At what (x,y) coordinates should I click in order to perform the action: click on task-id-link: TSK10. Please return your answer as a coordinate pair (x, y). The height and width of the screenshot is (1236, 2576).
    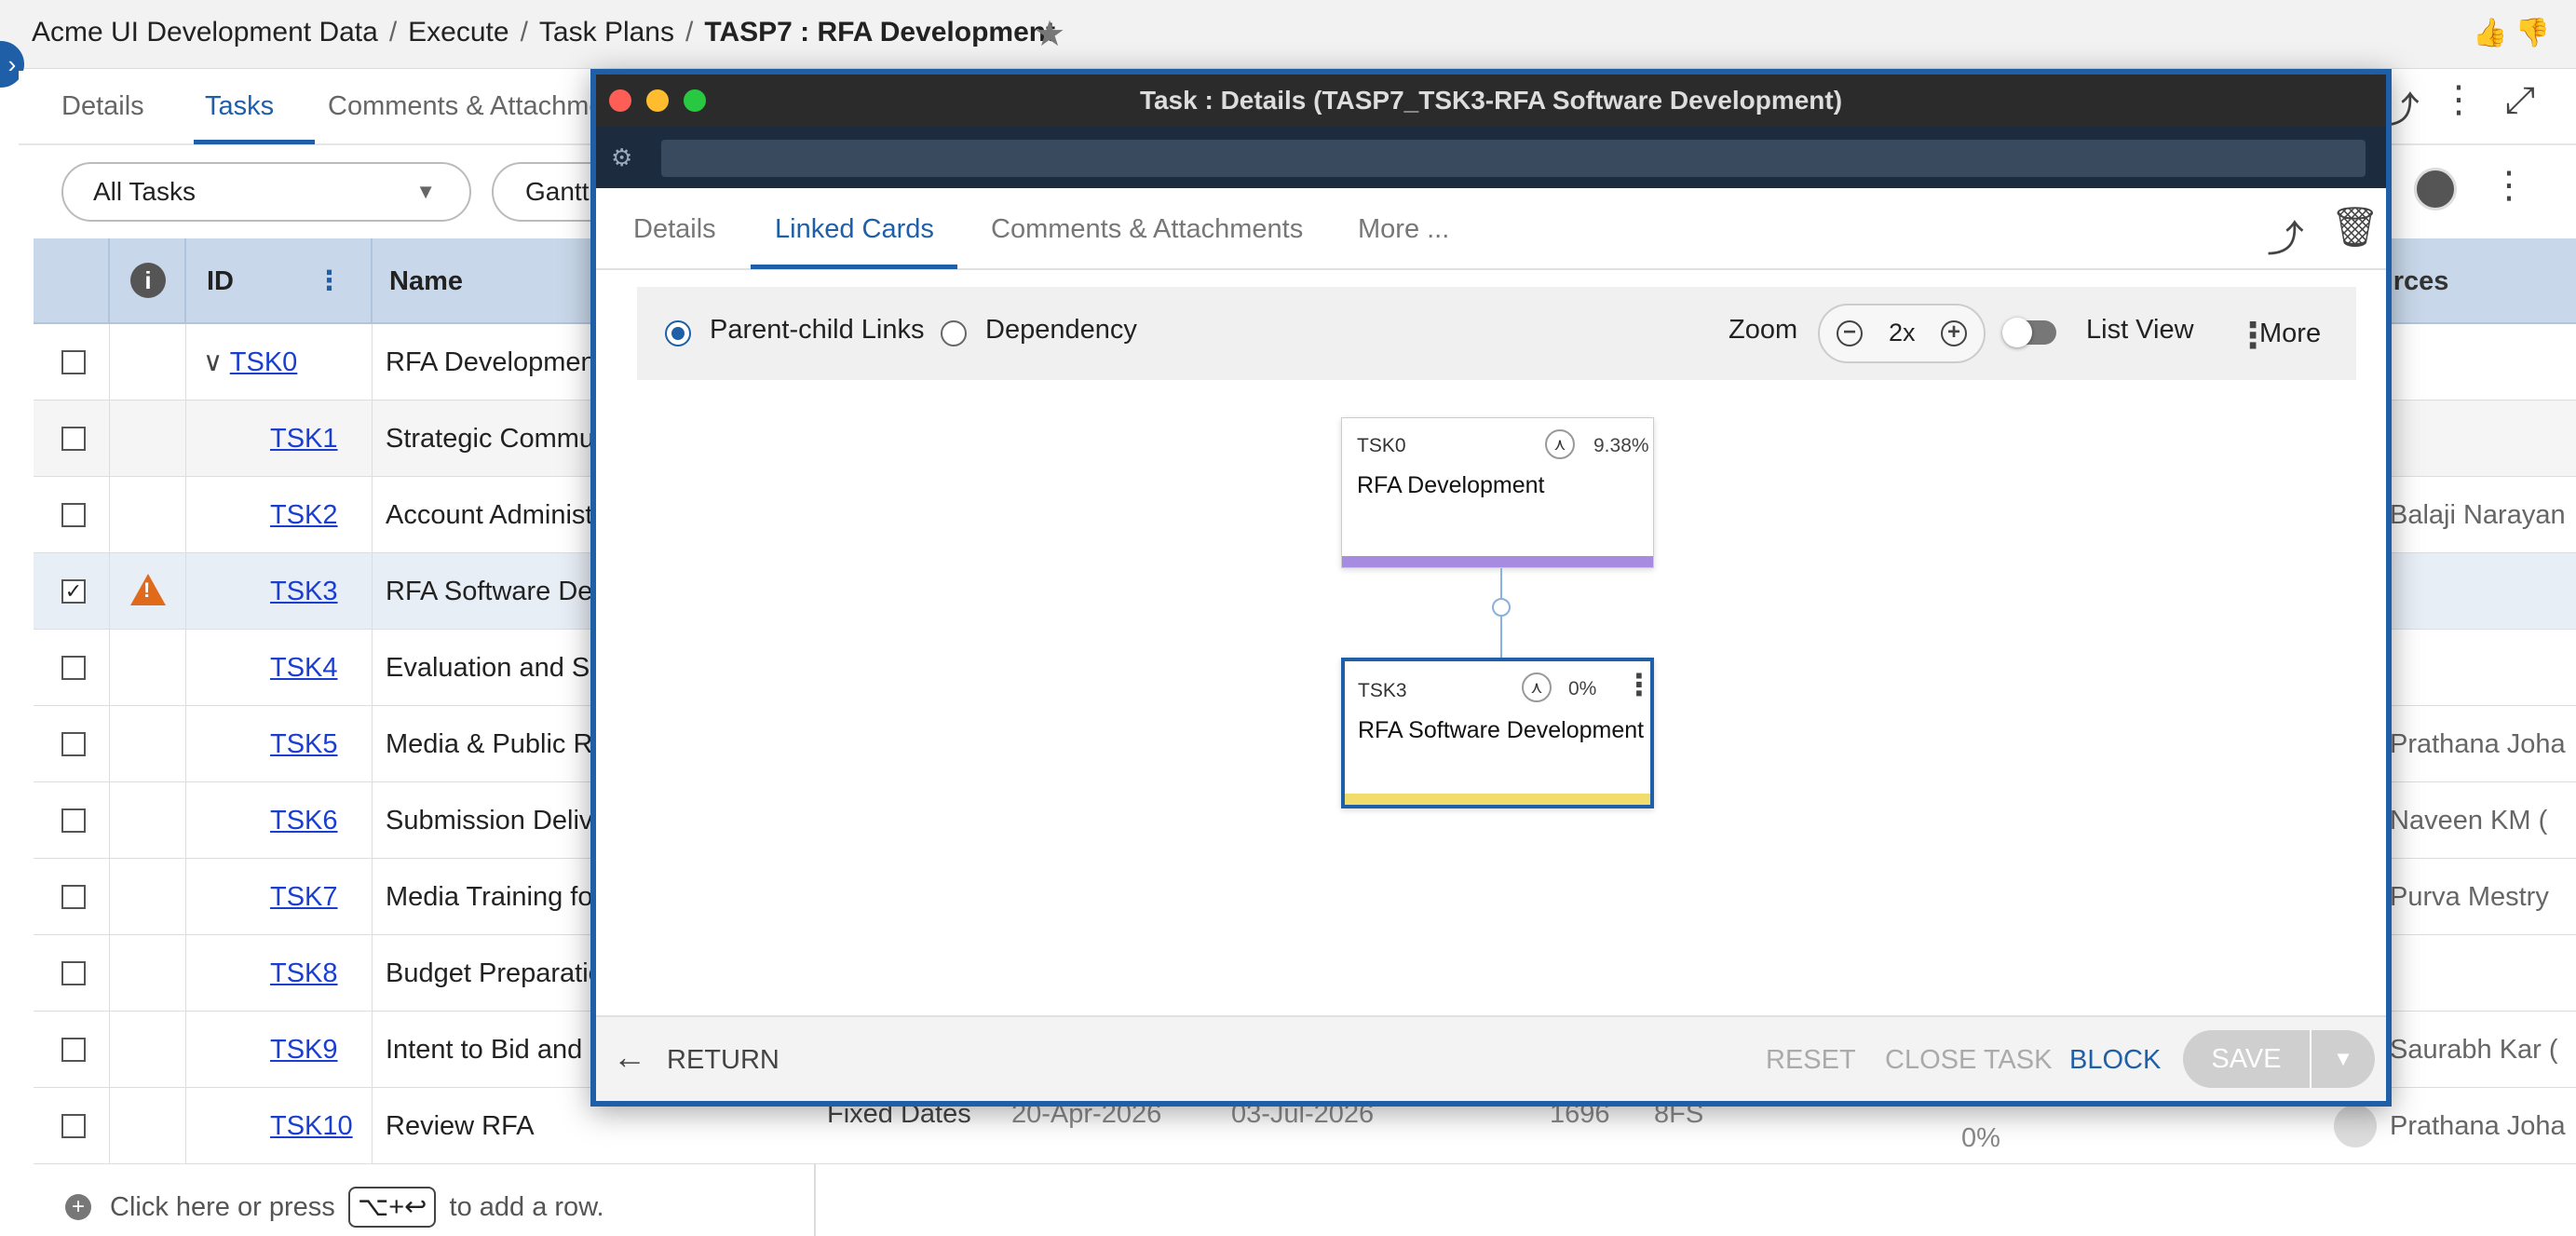
    Looking at the image, I should click on (311, 1126).